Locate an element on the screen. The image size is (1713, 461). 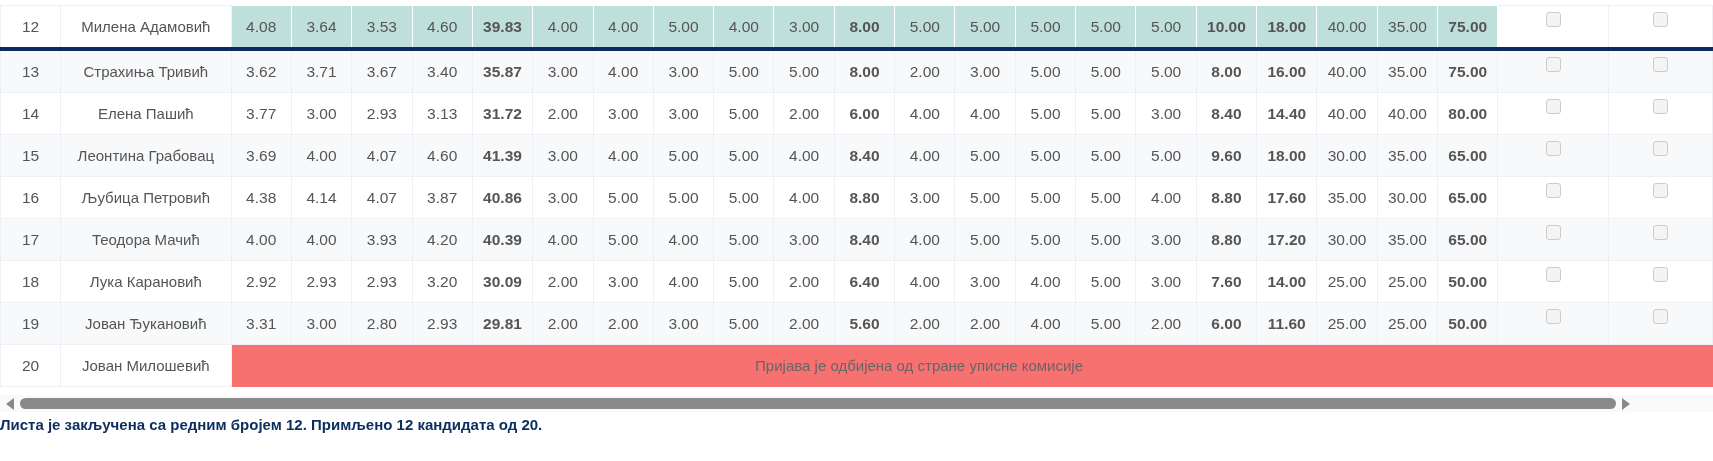
candidate-name: Елена Пашић is located at coordinates (146, 113).